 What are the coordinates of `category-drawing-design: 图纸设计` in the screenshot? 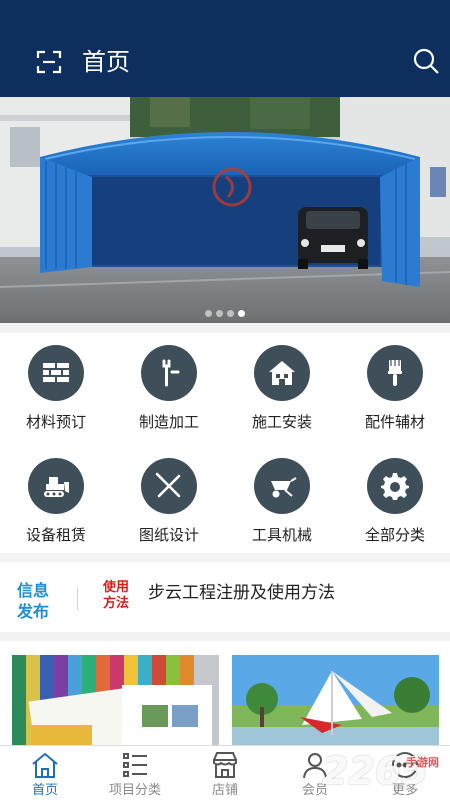 It's located at (169, 496).